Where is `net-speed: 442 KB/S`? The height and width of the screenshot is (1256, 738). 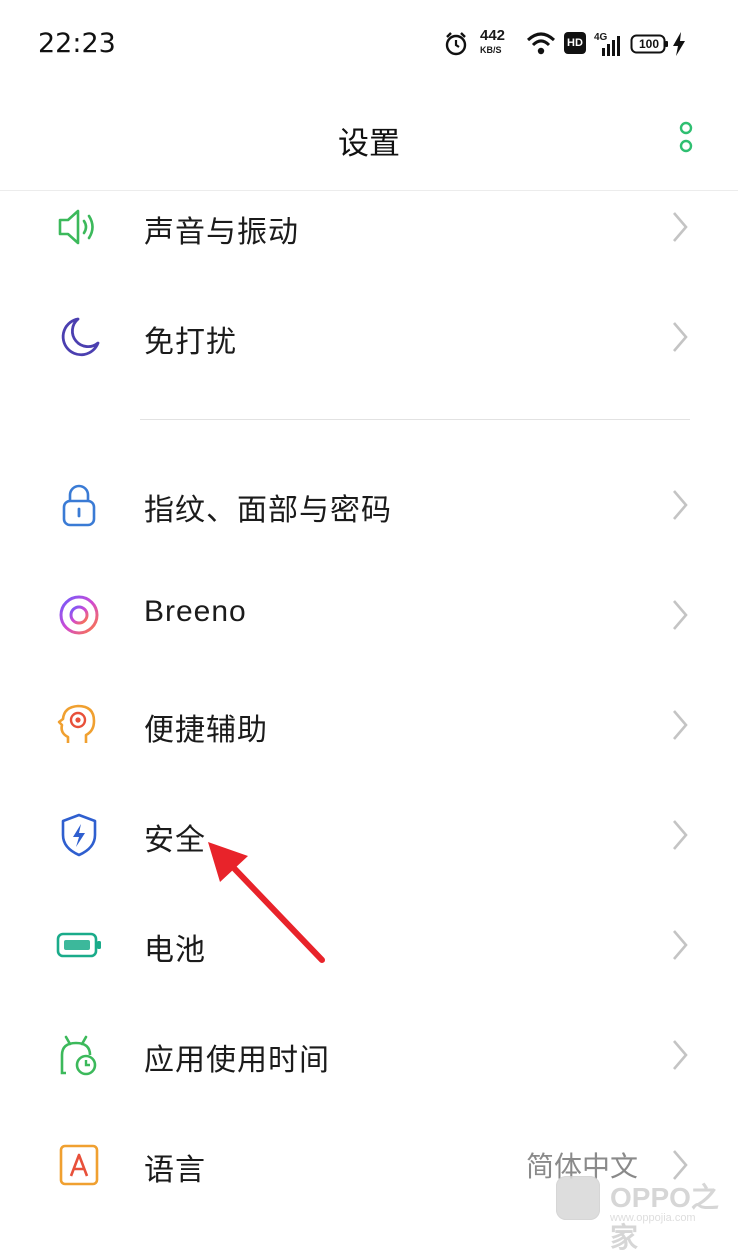
net-speed: 442 KB/S is located at coordinates (493, 41).